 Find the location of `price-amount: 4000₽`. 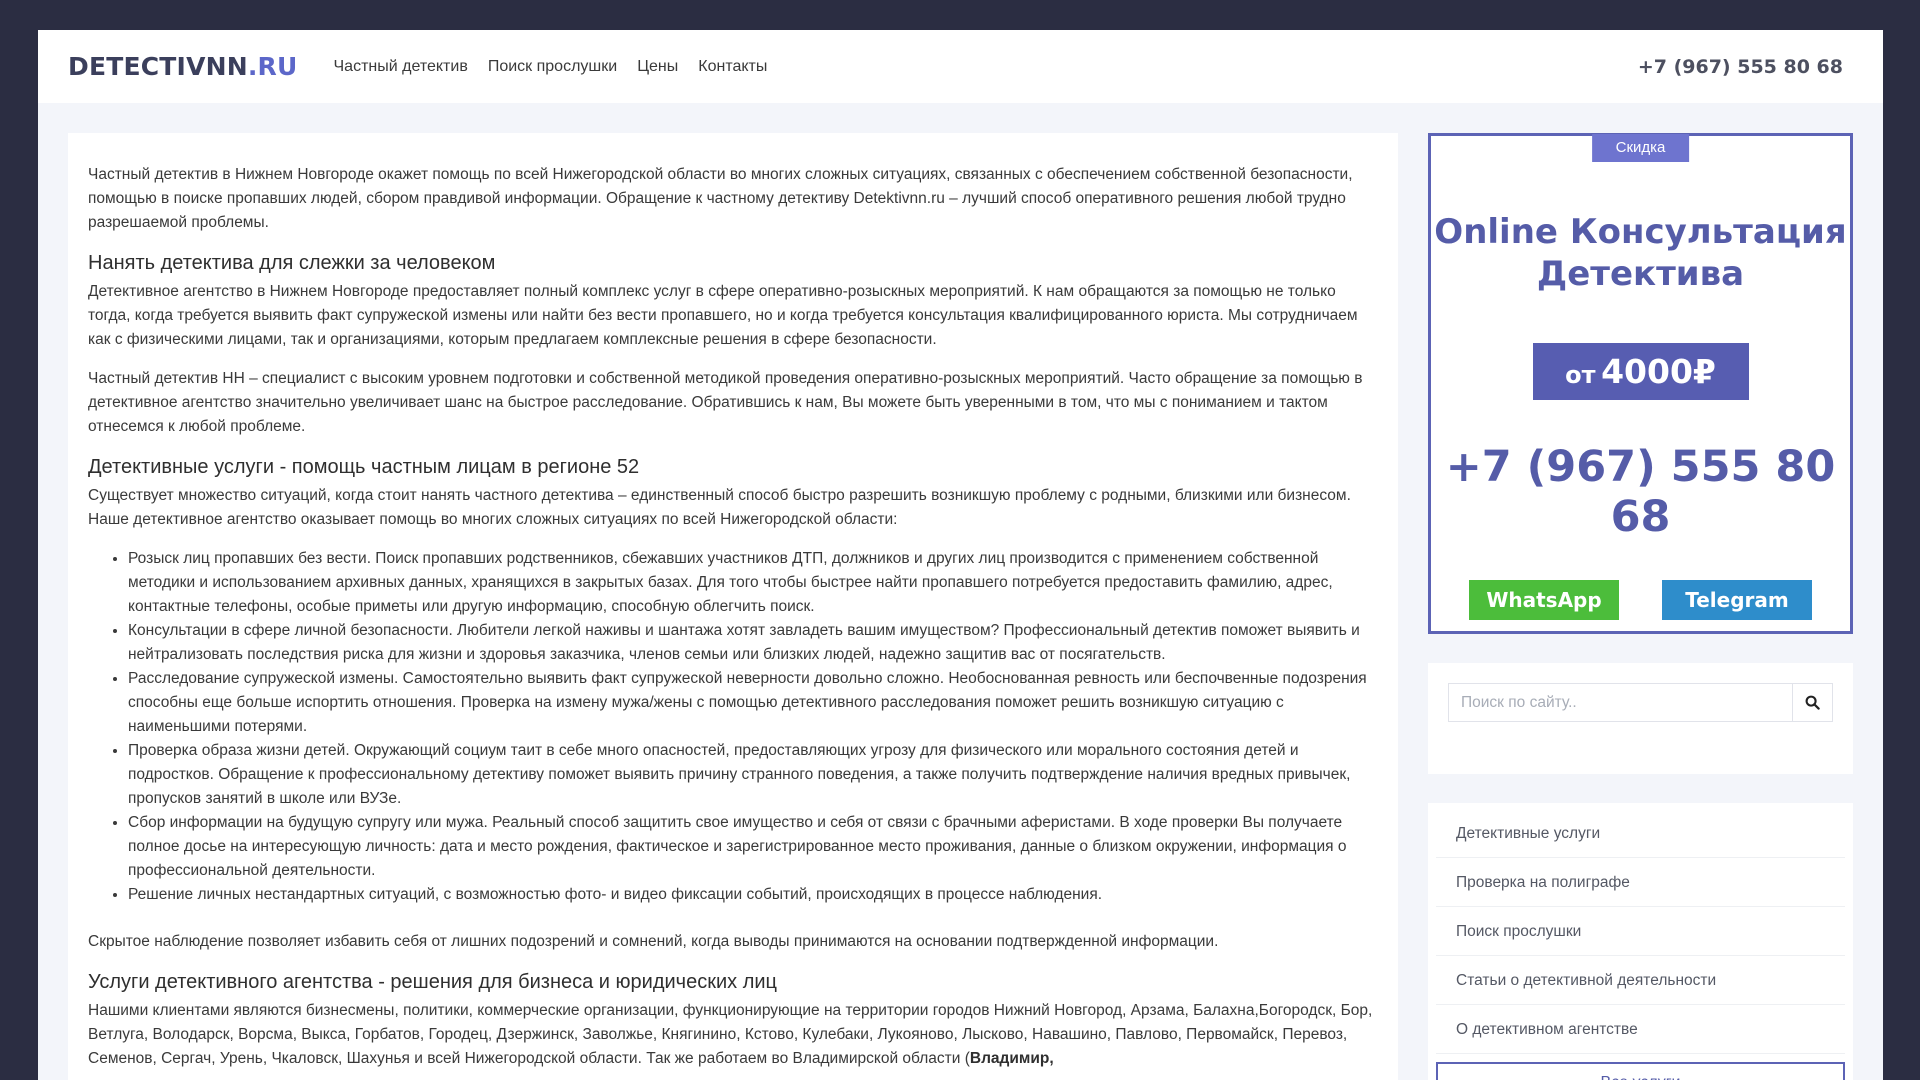

price-amount: 4000₽ is located at coordinates (1658, 371).